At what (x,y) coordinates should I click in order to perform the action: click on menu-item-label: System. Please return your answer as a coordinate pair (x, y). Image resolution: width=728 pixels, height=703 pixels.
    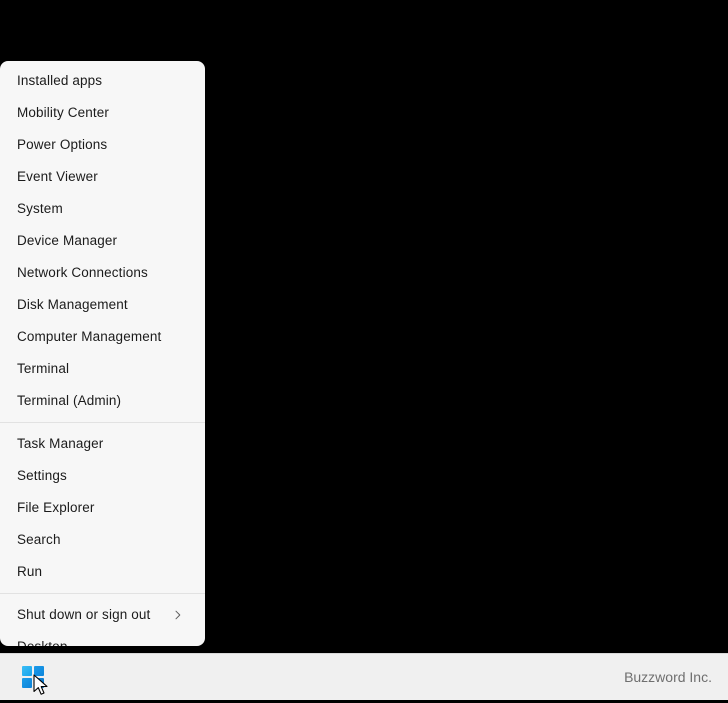
    Looking at the image, I should click on (40, 208).